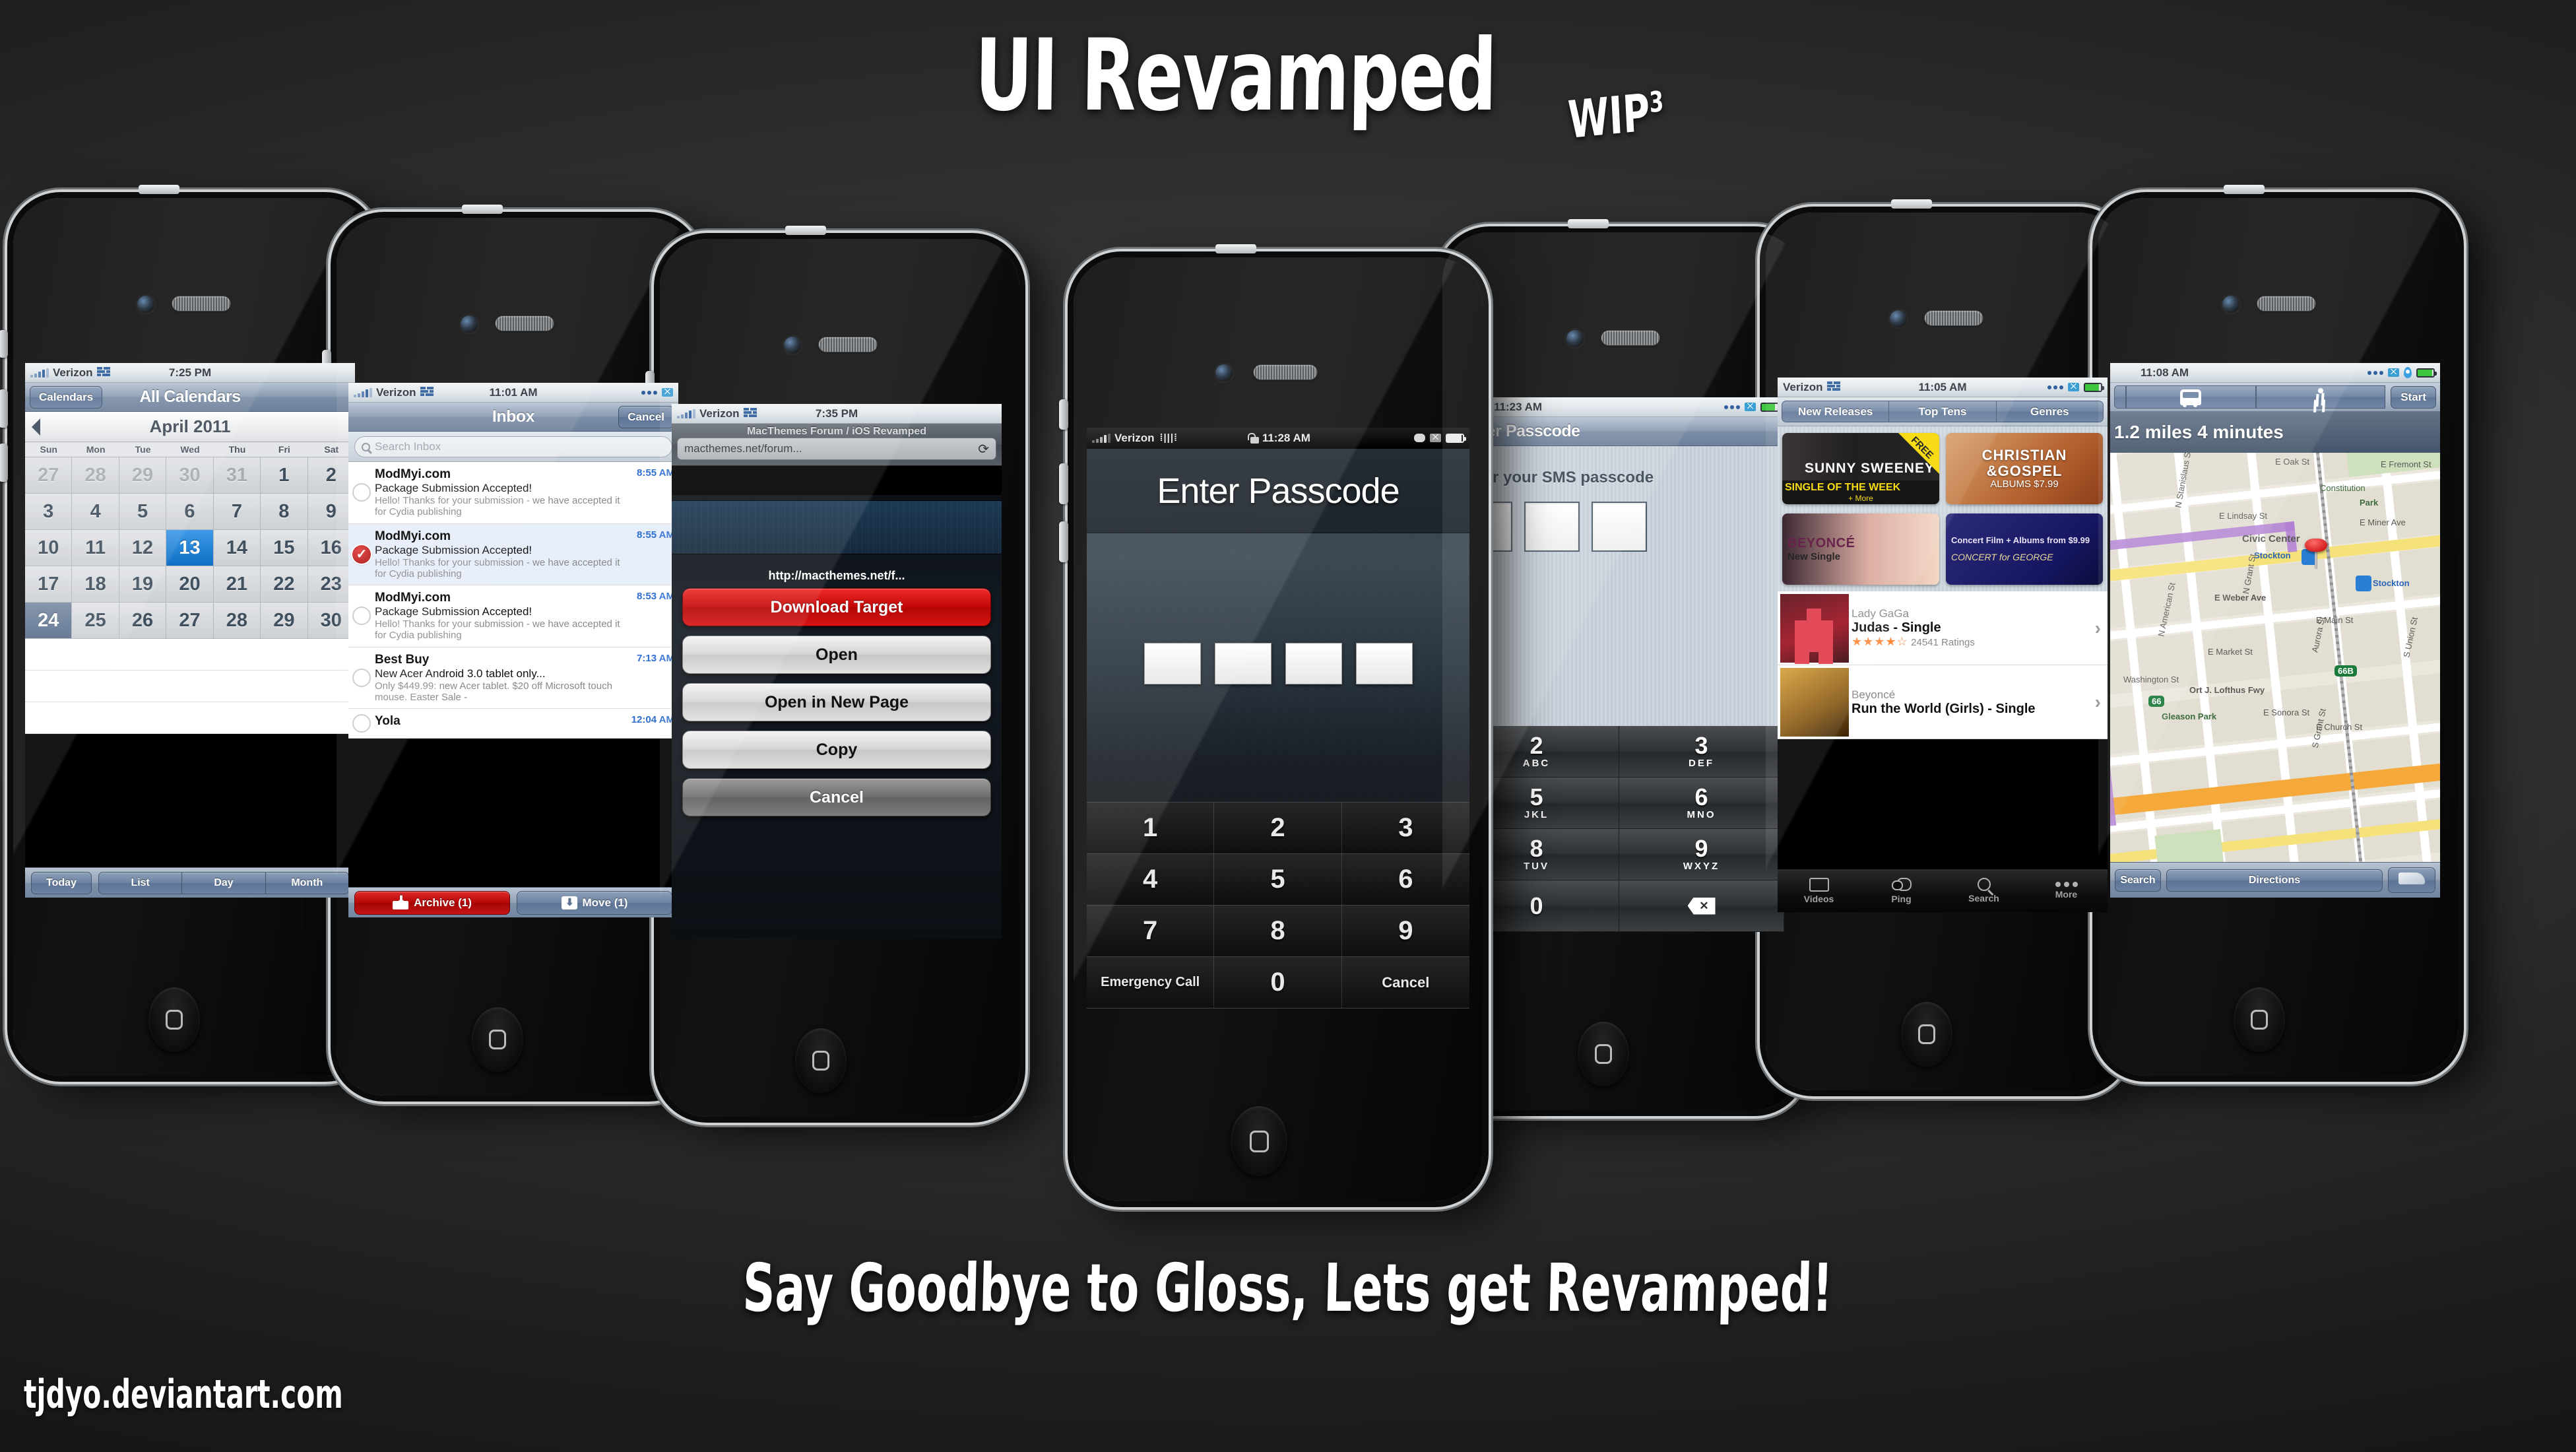 The width and height of the screenshot is (2576, 1452). Describe the element at coordinates (1819, 890) in the screenshot. I see `tab-videos: Videos` at that location.